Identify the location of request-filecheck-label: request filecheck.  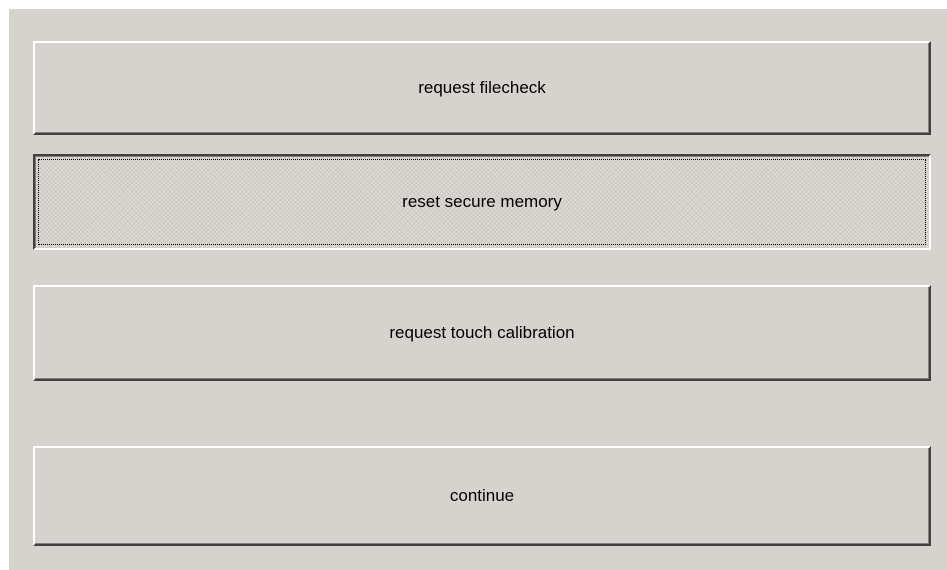
(482, 87).